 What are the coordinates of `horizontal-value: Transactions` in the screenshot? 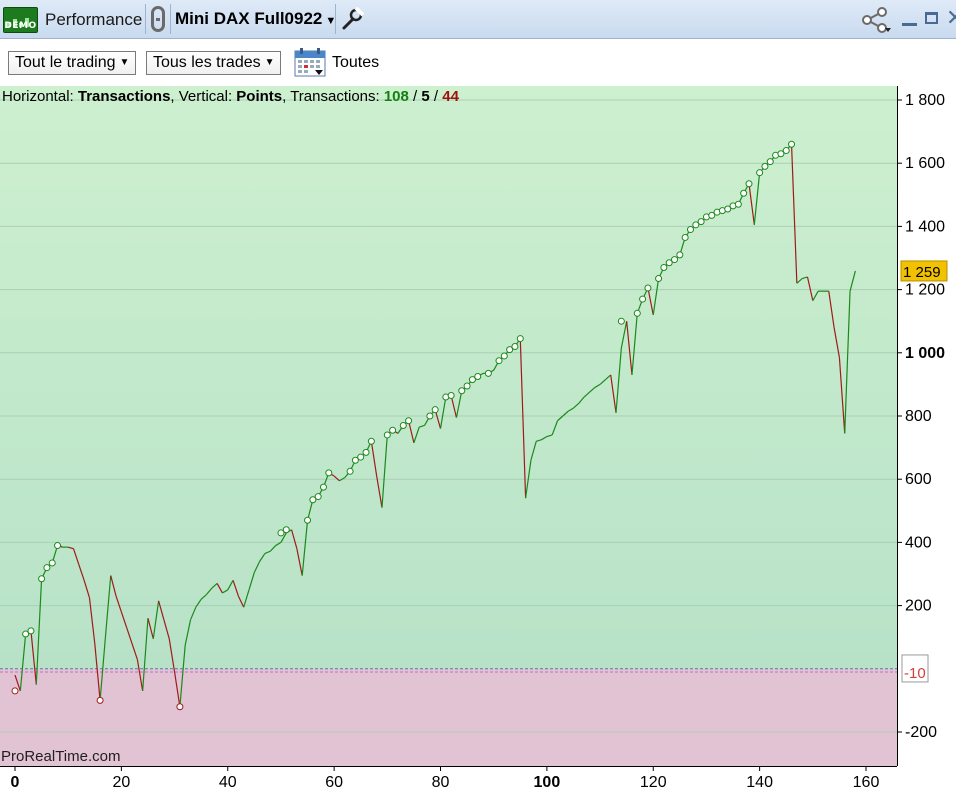 It's located at (124, 96).